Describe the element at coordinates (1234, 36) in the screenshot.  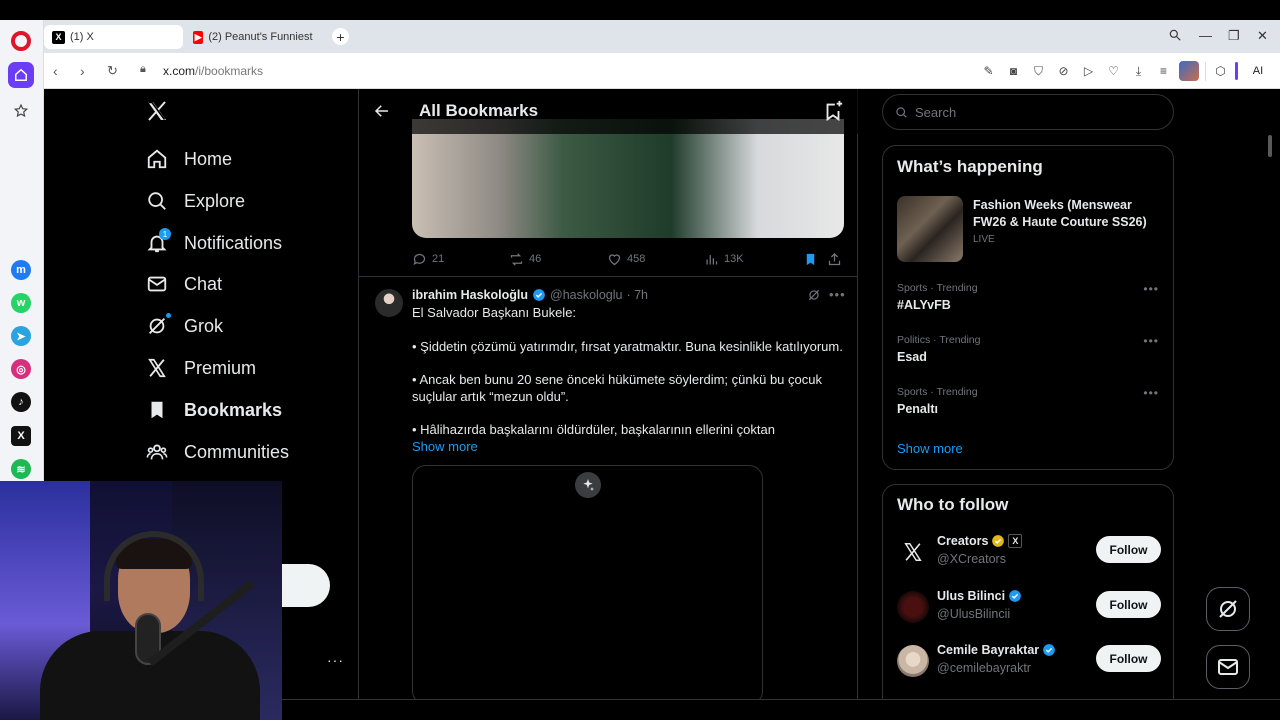
I see `restore-icon: ❐` at that location.